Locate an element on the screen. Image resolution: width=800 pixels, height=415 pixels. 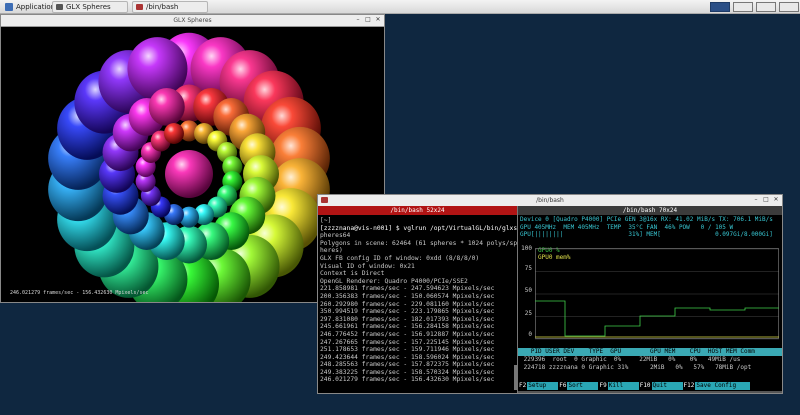
center-sphere is located at coordinates (189, 174).